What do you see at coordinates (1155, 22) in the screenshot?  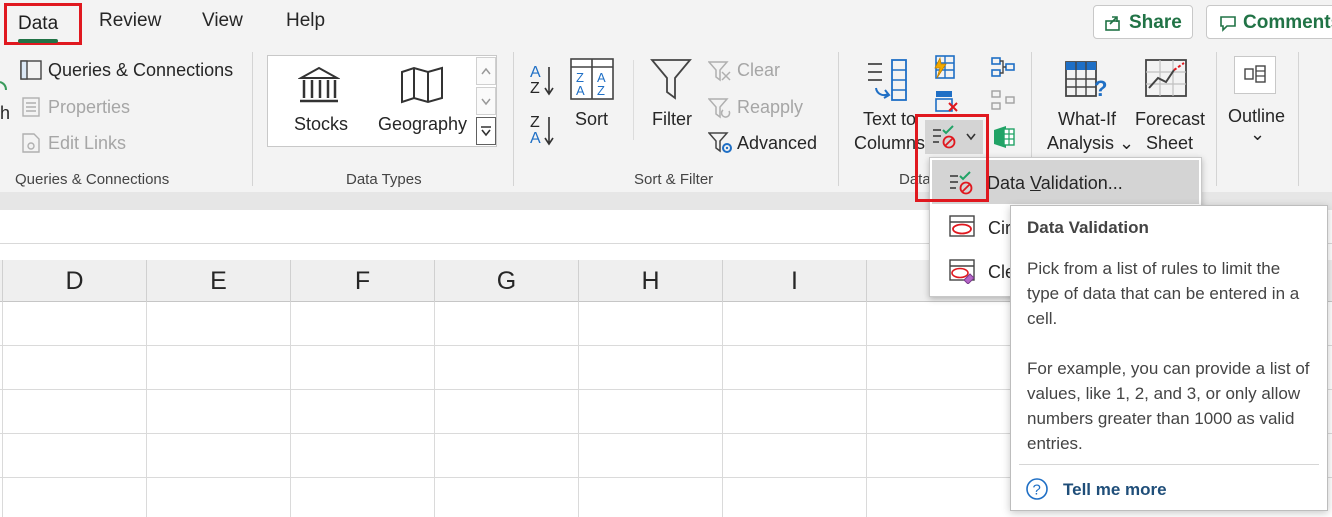 I see `share-label: Share` at bounding box center [1155, 22].